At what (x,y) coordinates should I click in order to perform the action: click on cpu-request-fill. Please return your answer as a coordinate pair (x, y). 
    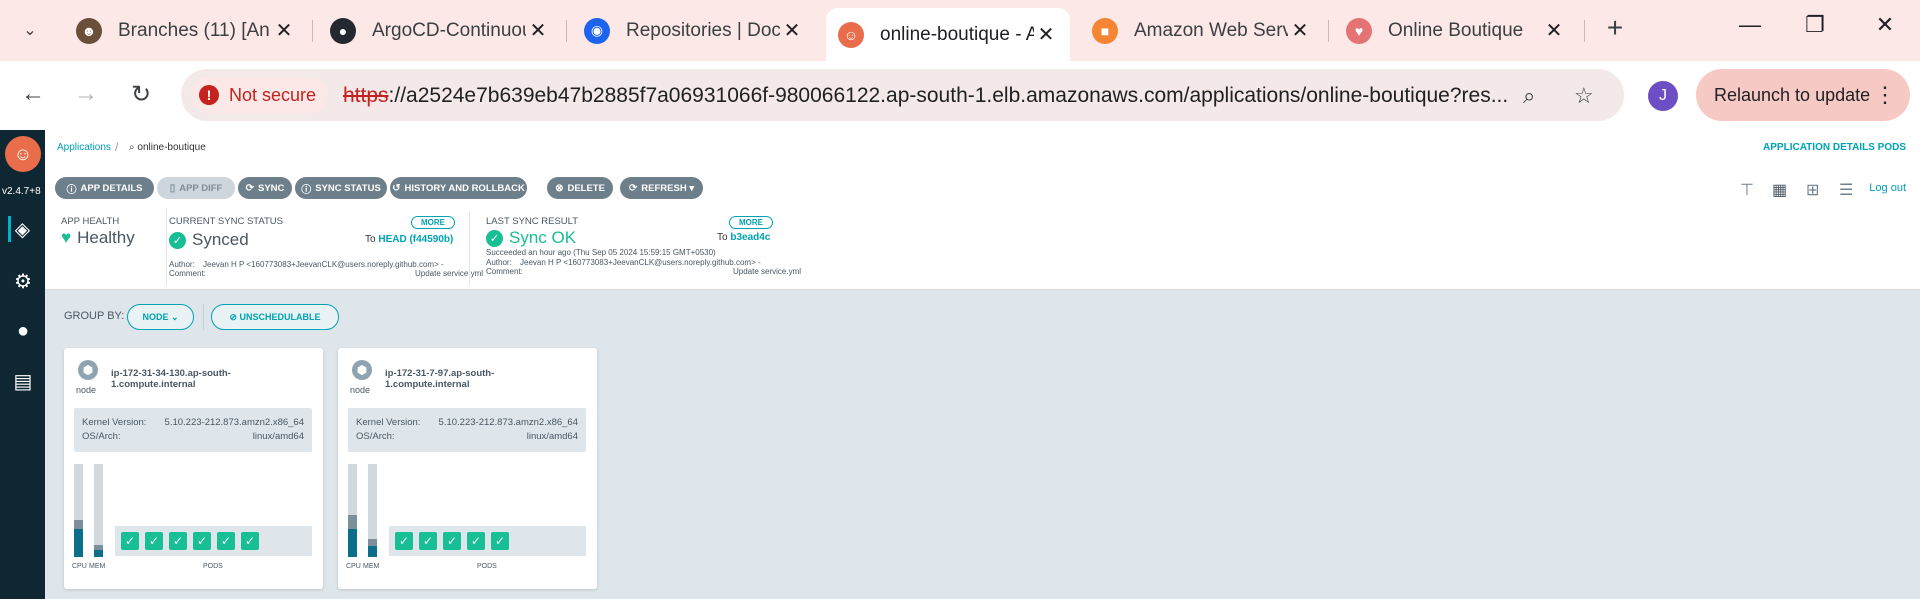
    Looking at the image, I should click on (78, 524).